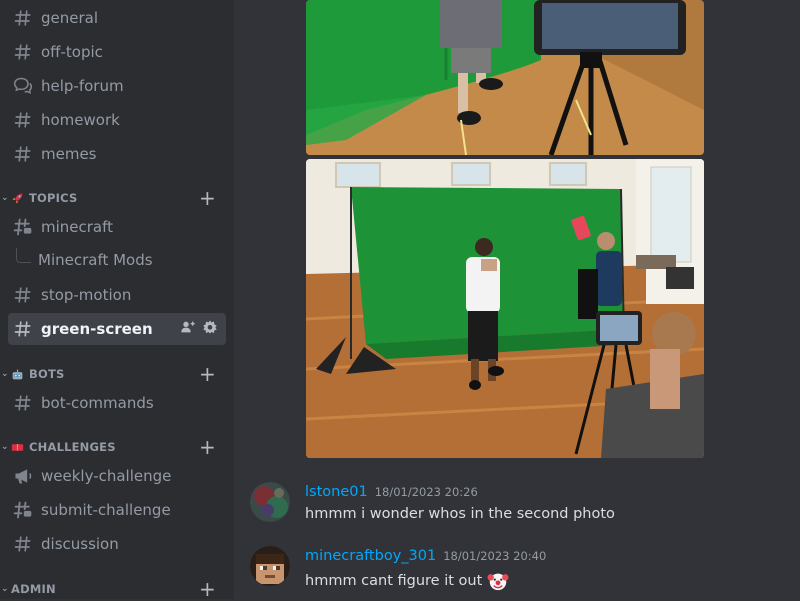  What do you see at coordinates (95, 260) in the screenshot?
I see `thread-label: Minecraft Mods` at bounding box center [95, 260].